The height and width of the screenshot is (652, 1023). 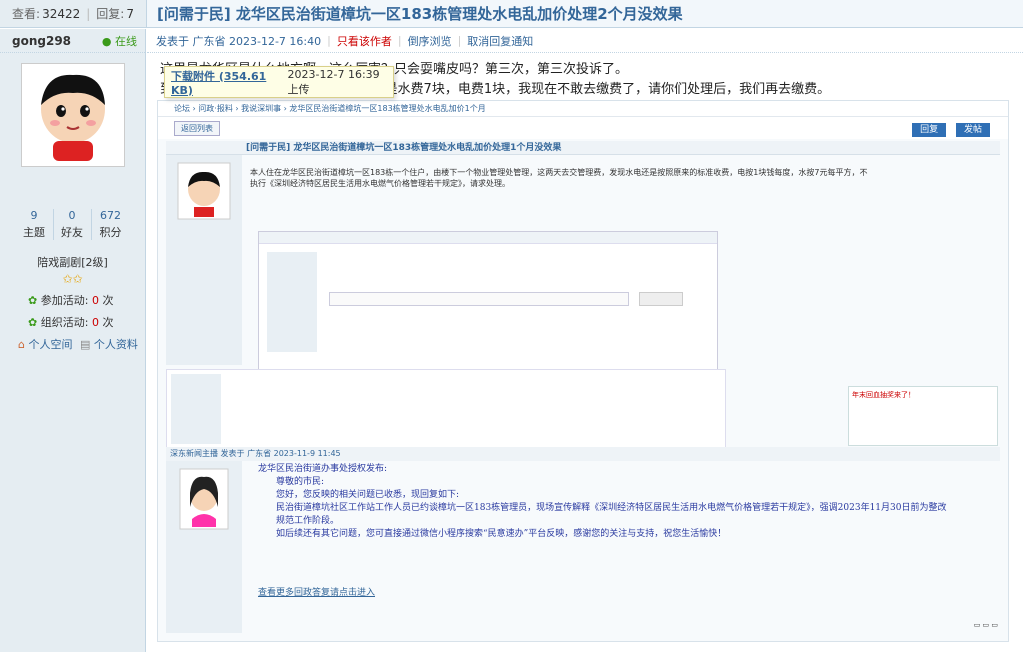 What do you see at coordinates (661, 299) in the screenshot?
I see `nested-button` at bounding box center [661, 299].